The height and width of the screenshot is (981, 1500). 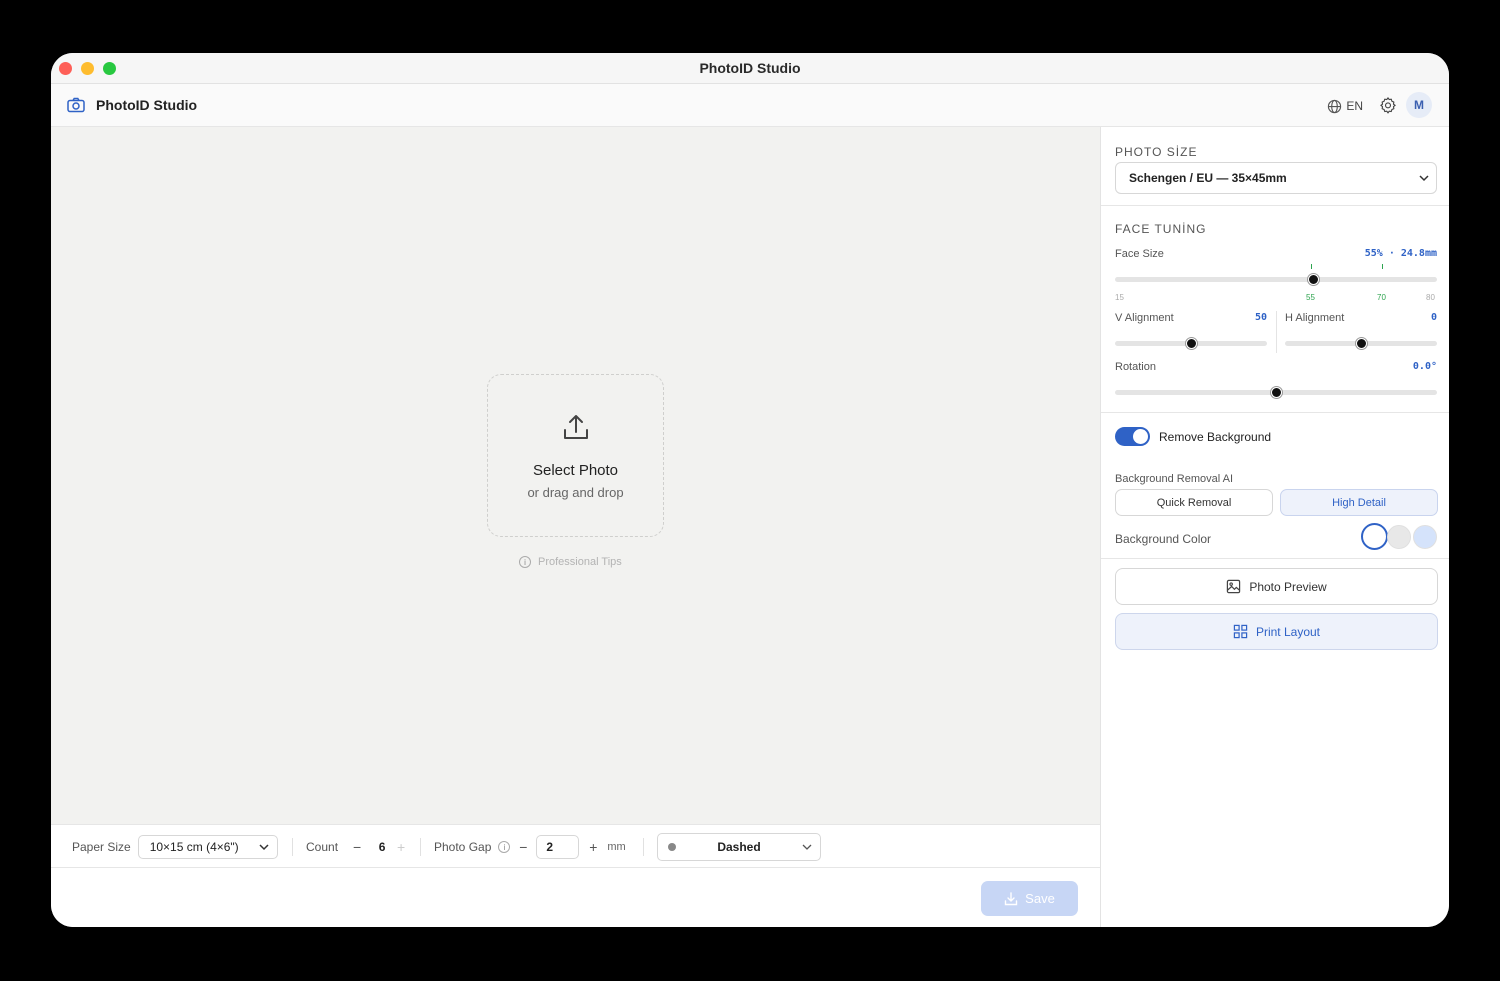 What do you see at coordinates (575, 455) in the screenshot?
I see `photo-dropzone: Select Photo or drag and drop` at bounding box center [575, 455].